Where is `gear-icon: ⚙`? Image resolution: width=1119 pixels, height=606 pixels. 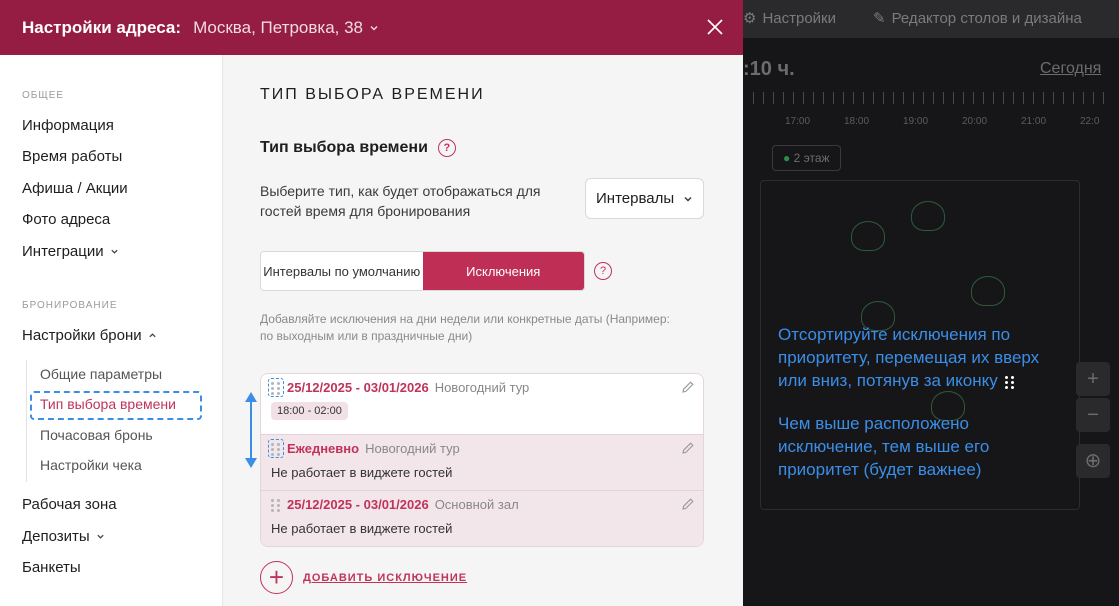 gear-icon: ⚙ is located at coordinates (750, 18).